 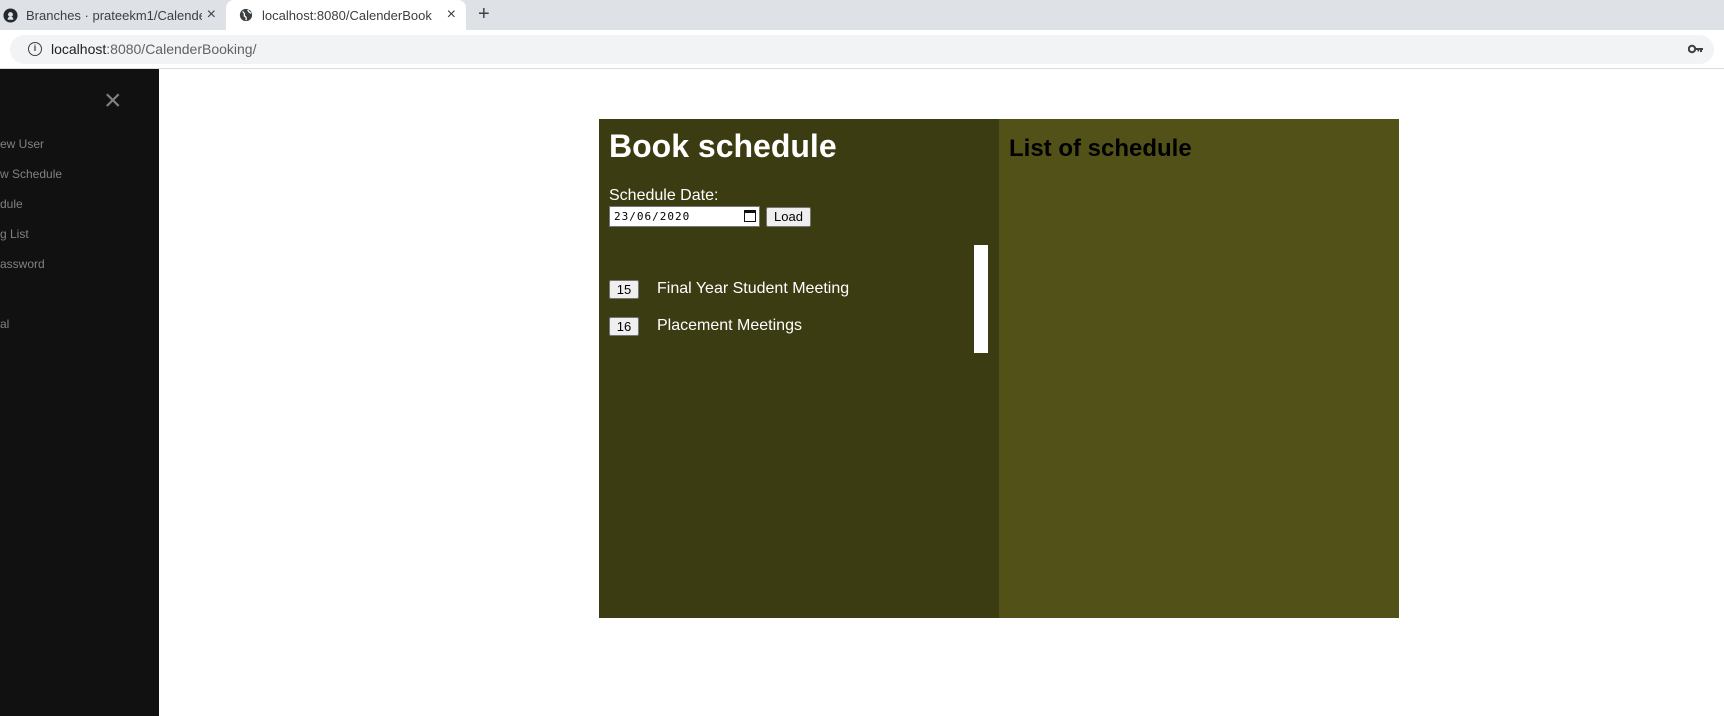 I want to click on tab-github-branches: Branches · prateekm1/CalenderBooking ×, so click(x=113, y=15).